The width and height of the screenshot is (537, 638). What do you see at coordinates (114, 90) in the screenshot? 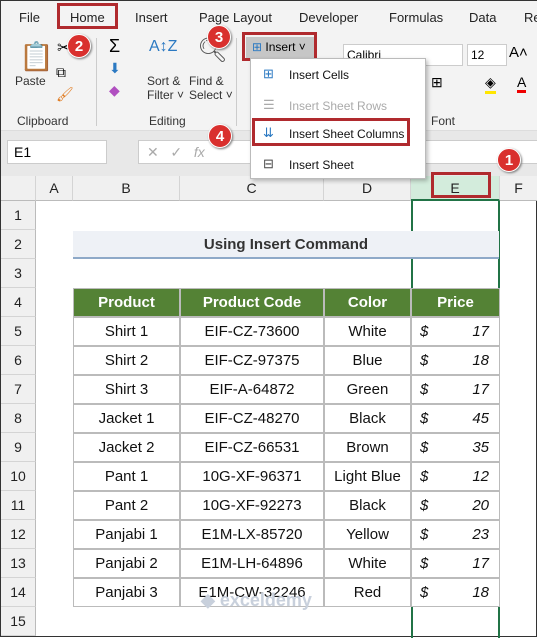
I see `clear-icon: ◆` at bounding box center [114, 90].